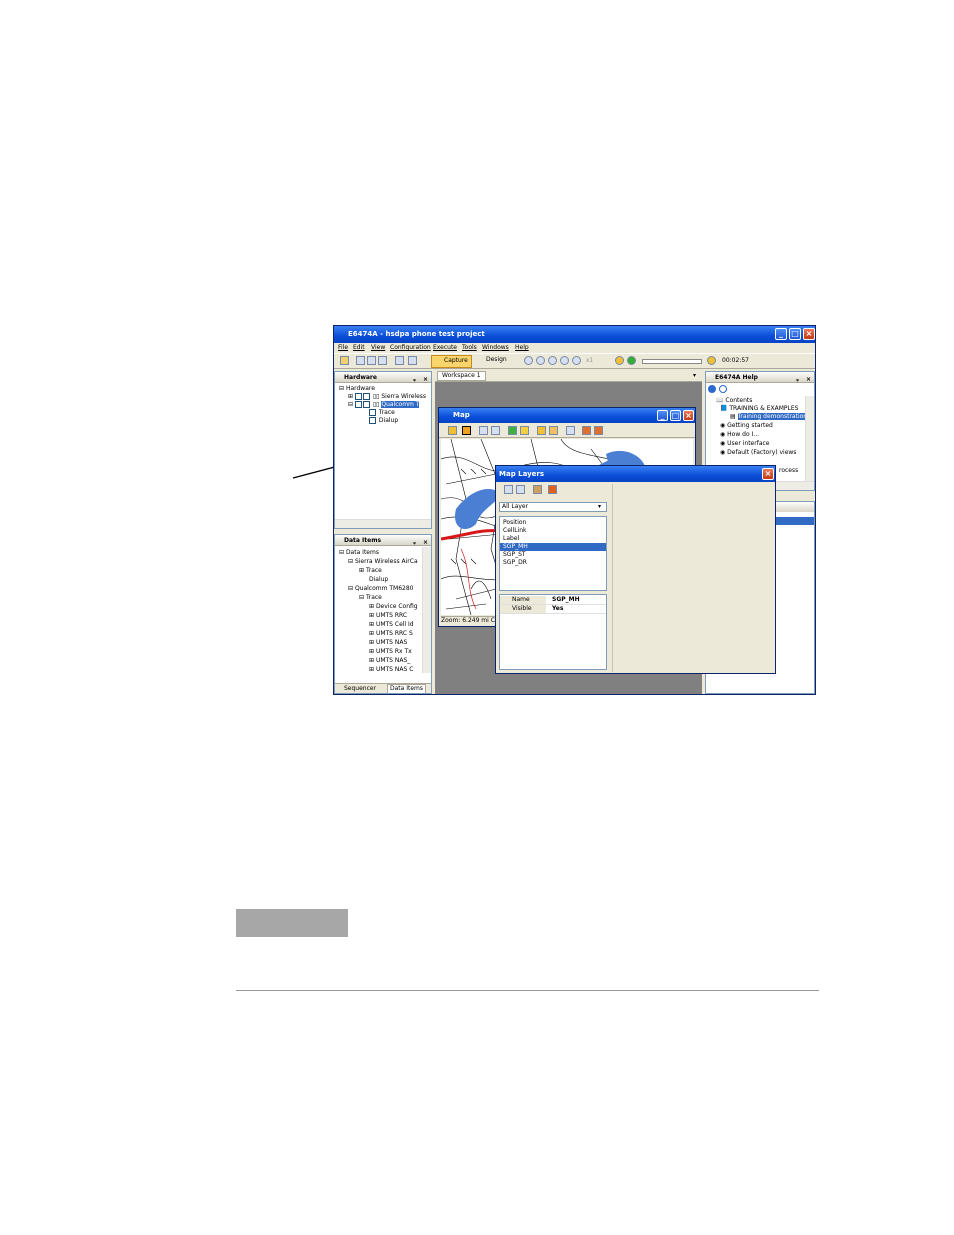 This screenshot has width=954, height=1235. I want to click on stop-icon, so click(552, 360).